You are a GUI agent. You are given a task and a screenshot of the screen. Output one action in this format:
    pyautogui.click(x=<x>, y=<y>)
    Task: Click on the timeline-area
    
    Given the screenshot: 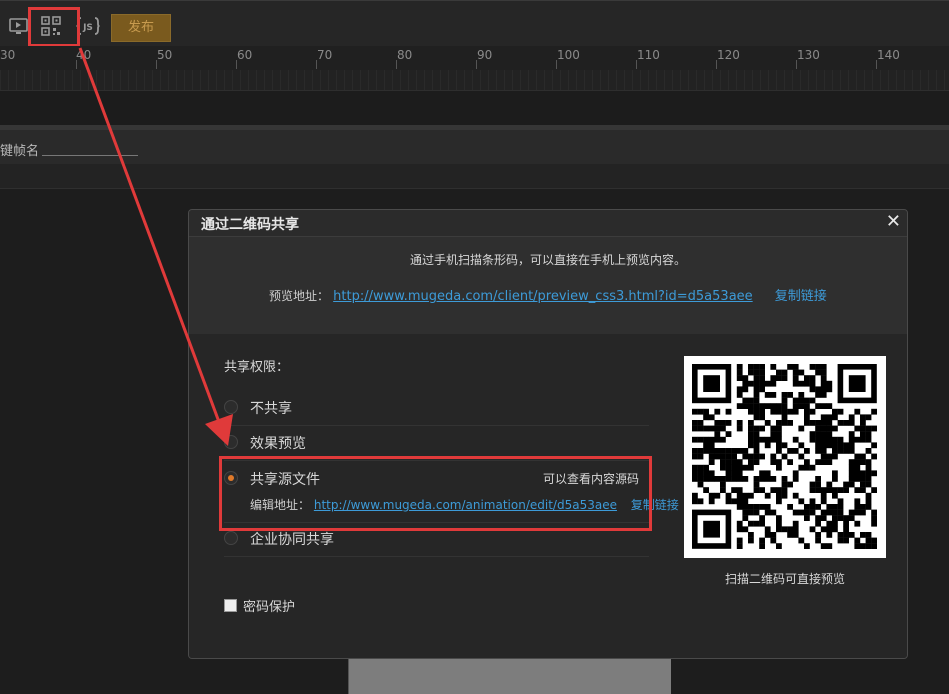 What is the action you would take?
    pyautogui.click(x=474, y=108)
    